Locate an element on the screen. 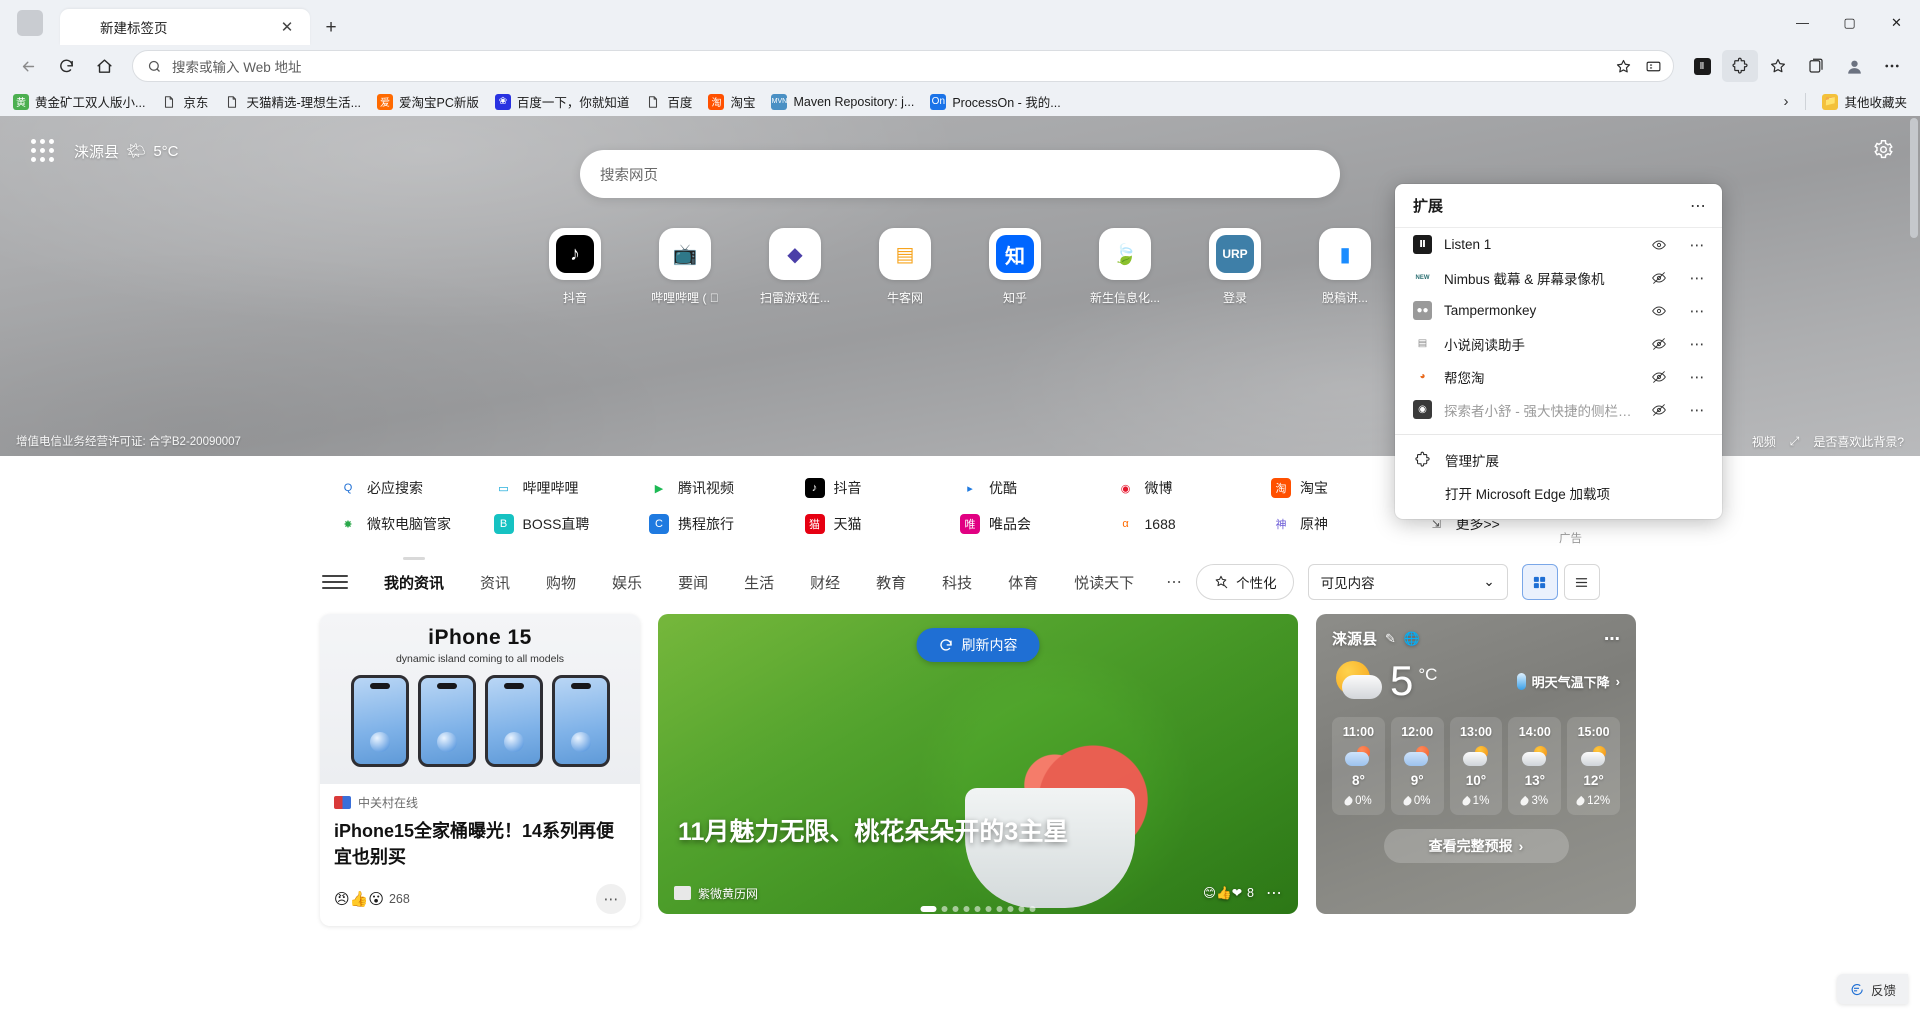  visible-content-select: 可见内容 ⌄ is located at coordinates (1407, 582).